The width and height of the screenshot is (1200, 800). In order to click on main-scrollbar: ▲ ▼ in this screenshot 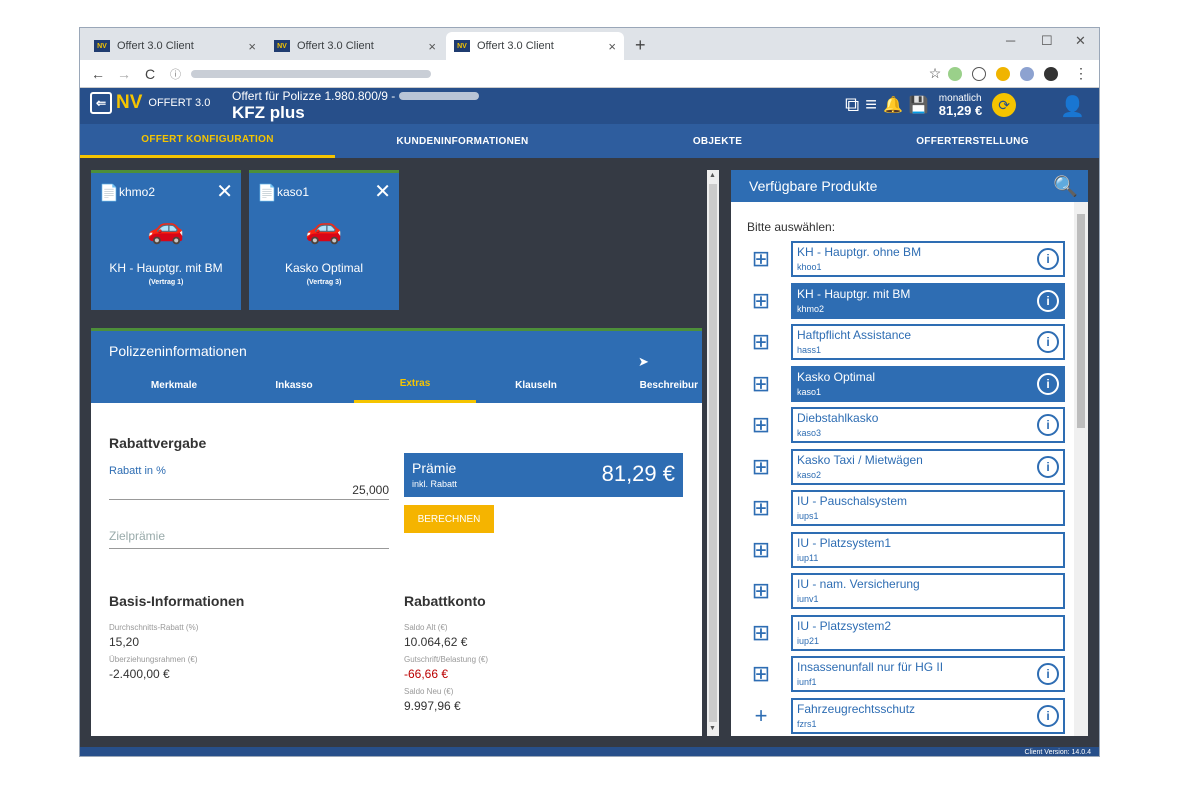, I will do `click(713, 453)`.